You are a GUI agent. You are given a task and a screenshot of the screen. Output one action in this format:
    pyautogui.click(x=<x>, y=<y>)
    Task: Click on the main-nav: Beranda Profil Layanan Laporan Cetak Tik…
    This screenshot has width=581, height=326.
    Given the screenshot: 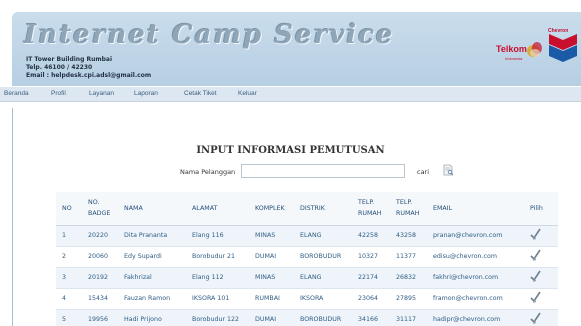 What is the action you would take?
    pyautogui.click(x=290, y=94)
    